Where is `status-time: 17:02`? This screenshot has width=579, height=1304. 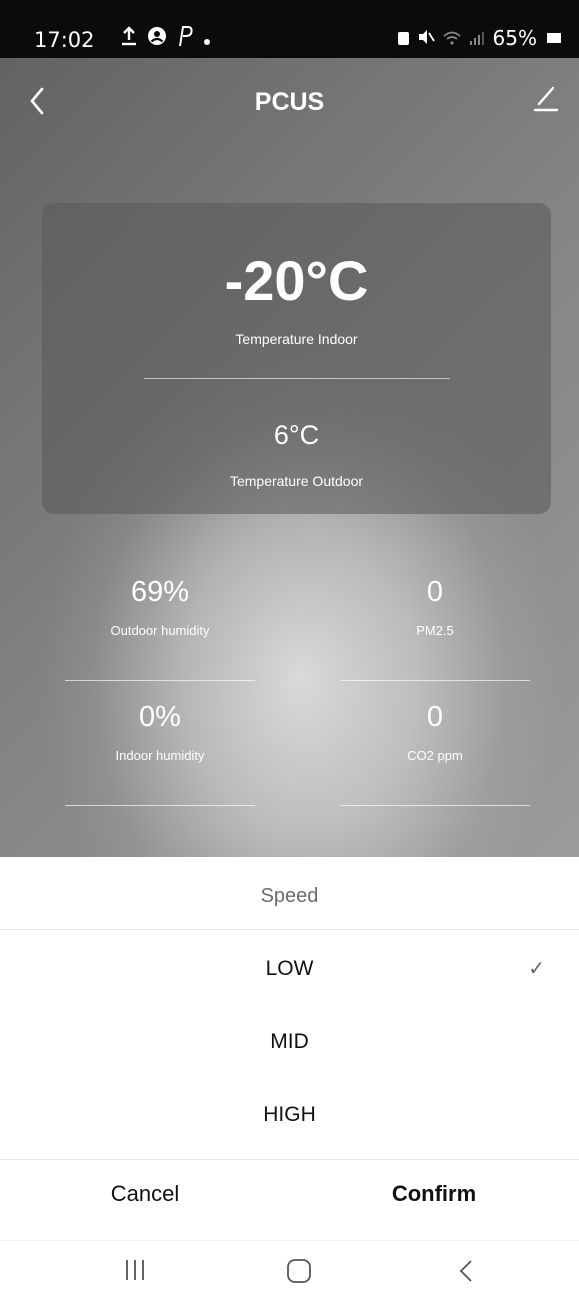 status-time: 17:02 is located at coordinates (64, 40).